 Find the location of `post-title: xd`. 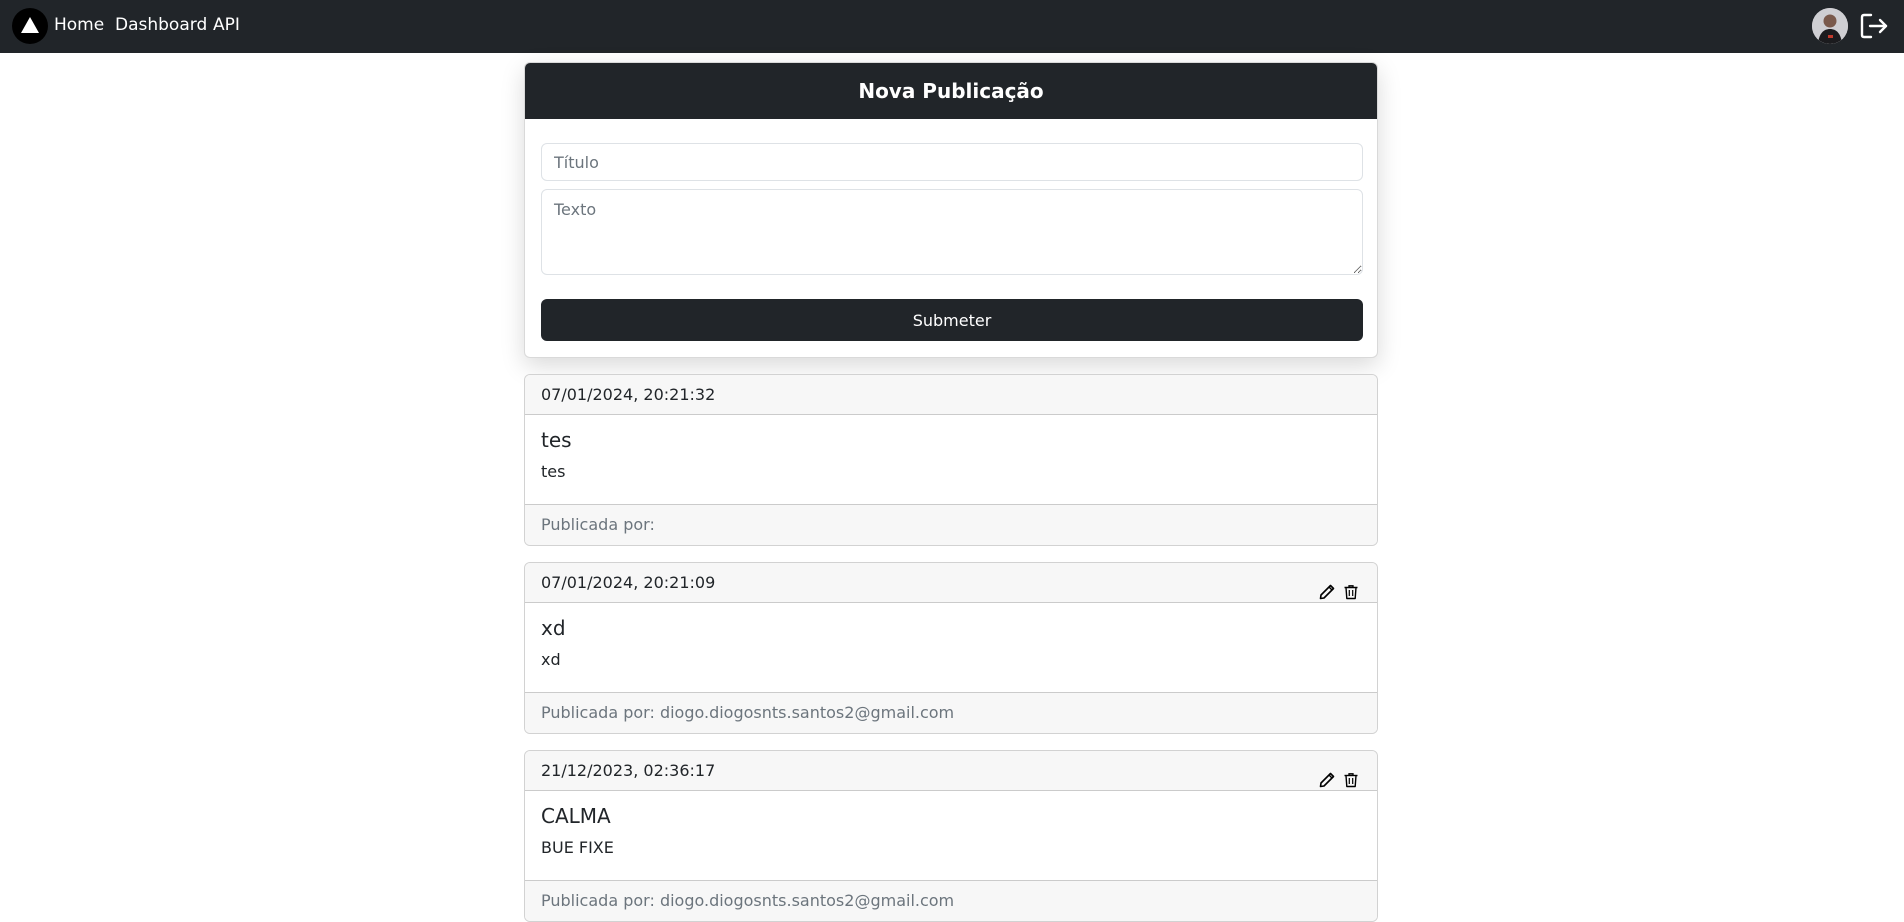

post-title: xd is located at coordinates (553, 628).